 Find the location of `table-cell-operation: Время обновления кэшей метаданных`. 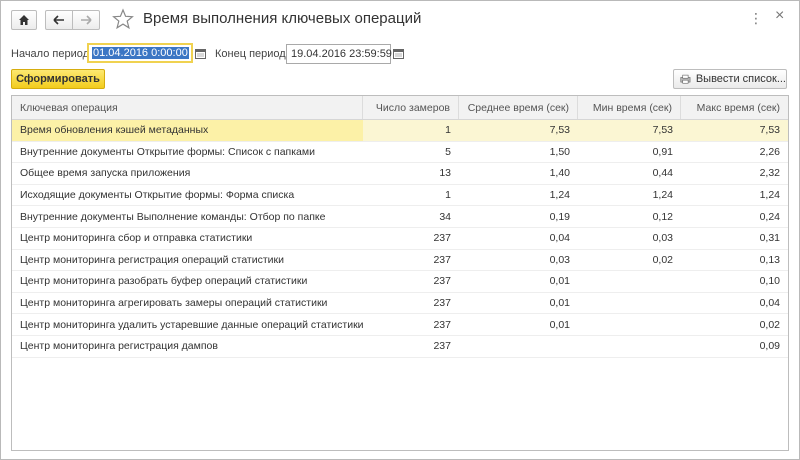

table-cell-operation: Время обновления кэшей метаданных is located at coordinates (114, 130).